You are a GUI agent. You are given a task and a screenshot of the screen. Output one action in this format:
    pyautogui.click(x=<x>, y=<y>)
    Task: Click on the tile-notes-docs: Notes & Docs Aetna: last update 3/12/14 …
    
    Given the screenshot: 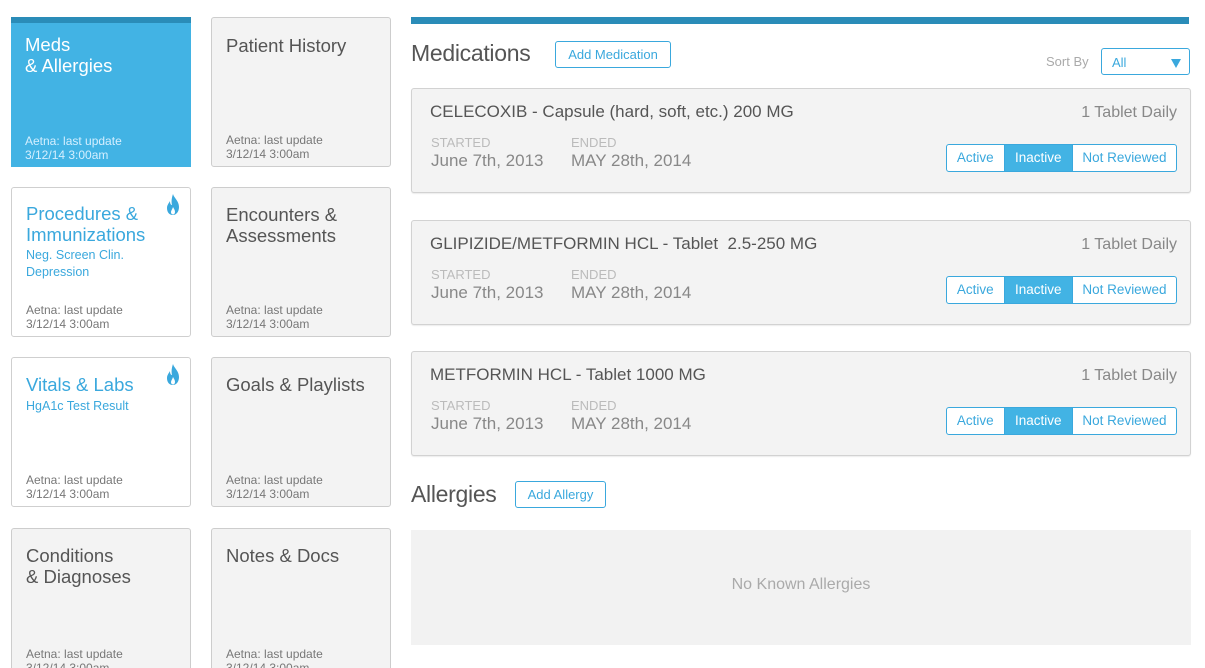 What is the action you would take?
    pyautogui.click(x=301, y=598)
    